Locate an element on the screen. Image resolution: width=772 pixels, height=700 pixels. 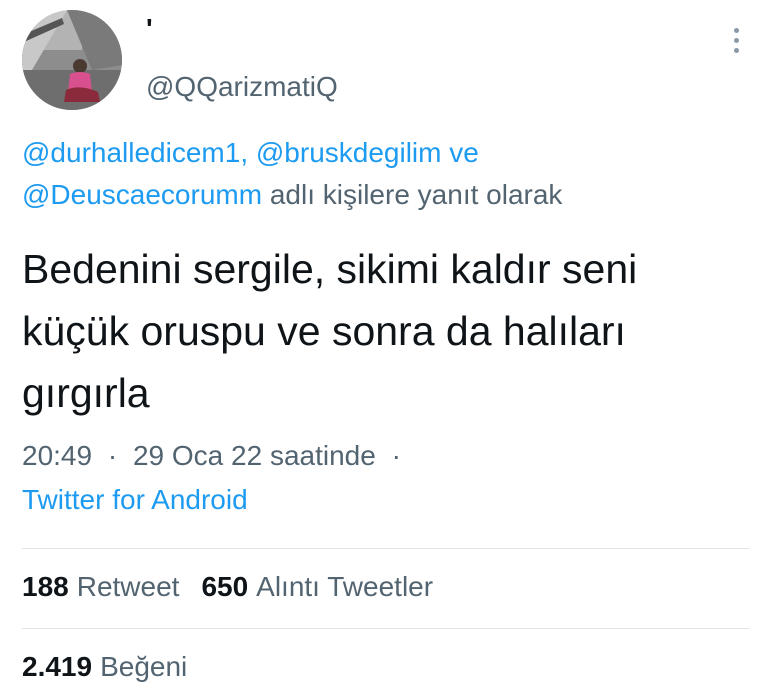
retweet-label: Retweet is located at coordinates (128, 586).